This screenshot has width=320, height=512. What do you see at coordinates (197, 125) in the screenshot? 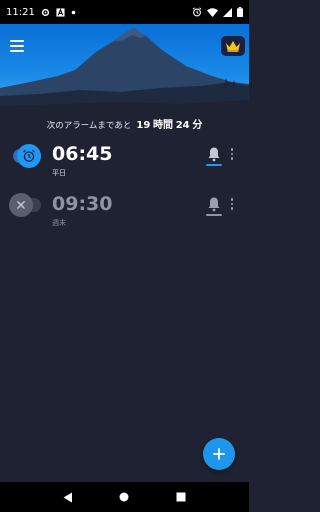
I see `next-alarm-minutes-unit: 分` at bounding box center [197, 125].